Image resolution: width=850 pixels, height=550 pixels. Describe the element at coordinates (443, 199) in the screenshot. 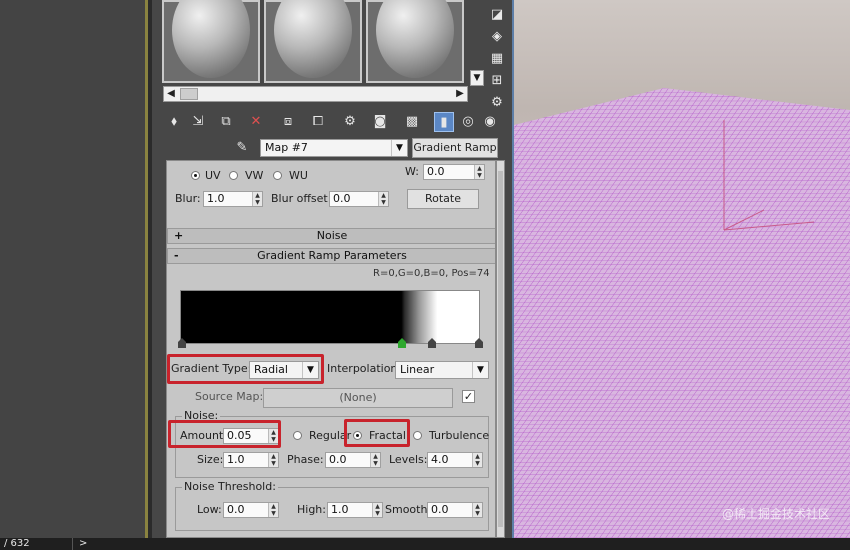

I see `rotate-button: Rotate` at that location.